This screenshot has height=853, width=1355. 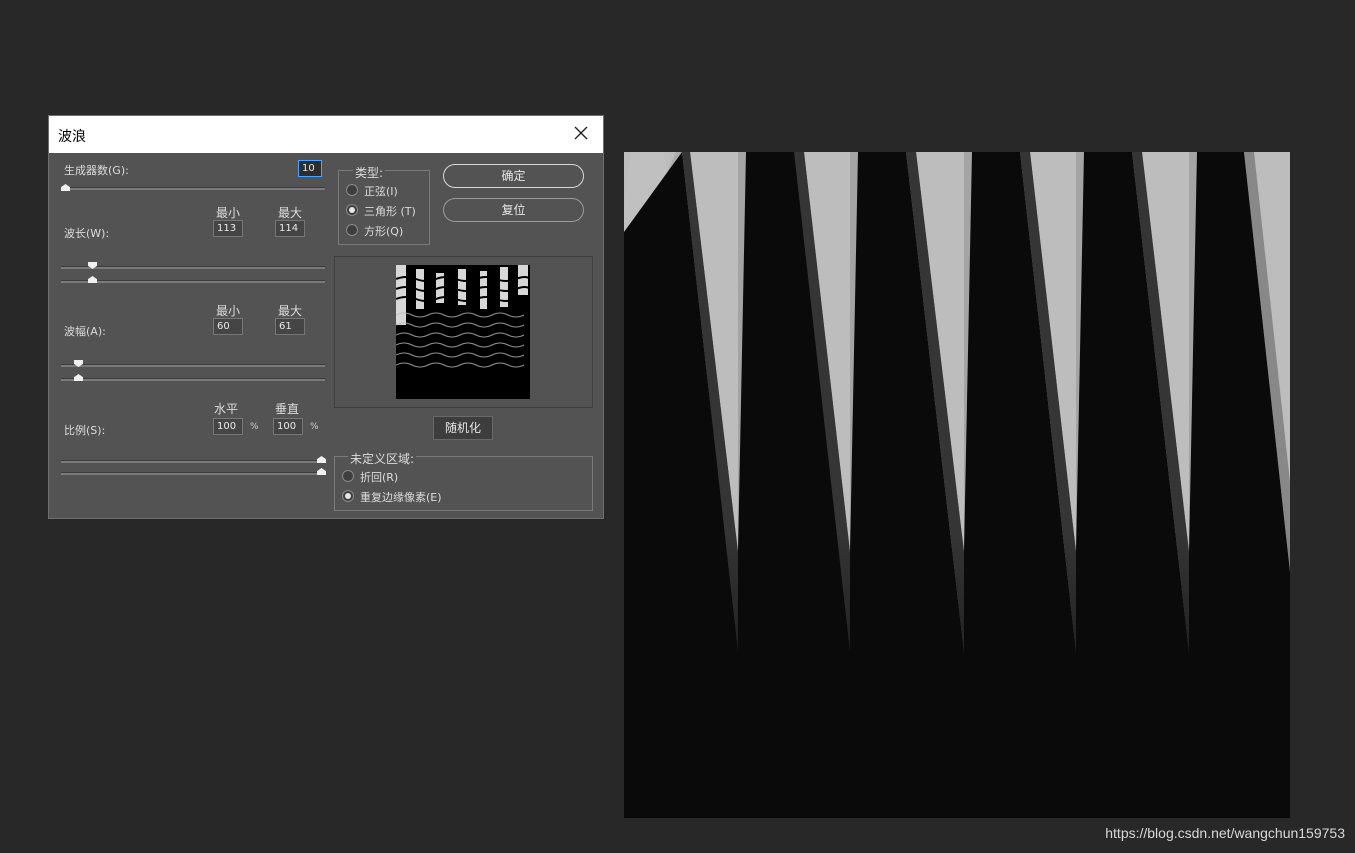 I want to click on preview-panel, so click(x=463, y=332).